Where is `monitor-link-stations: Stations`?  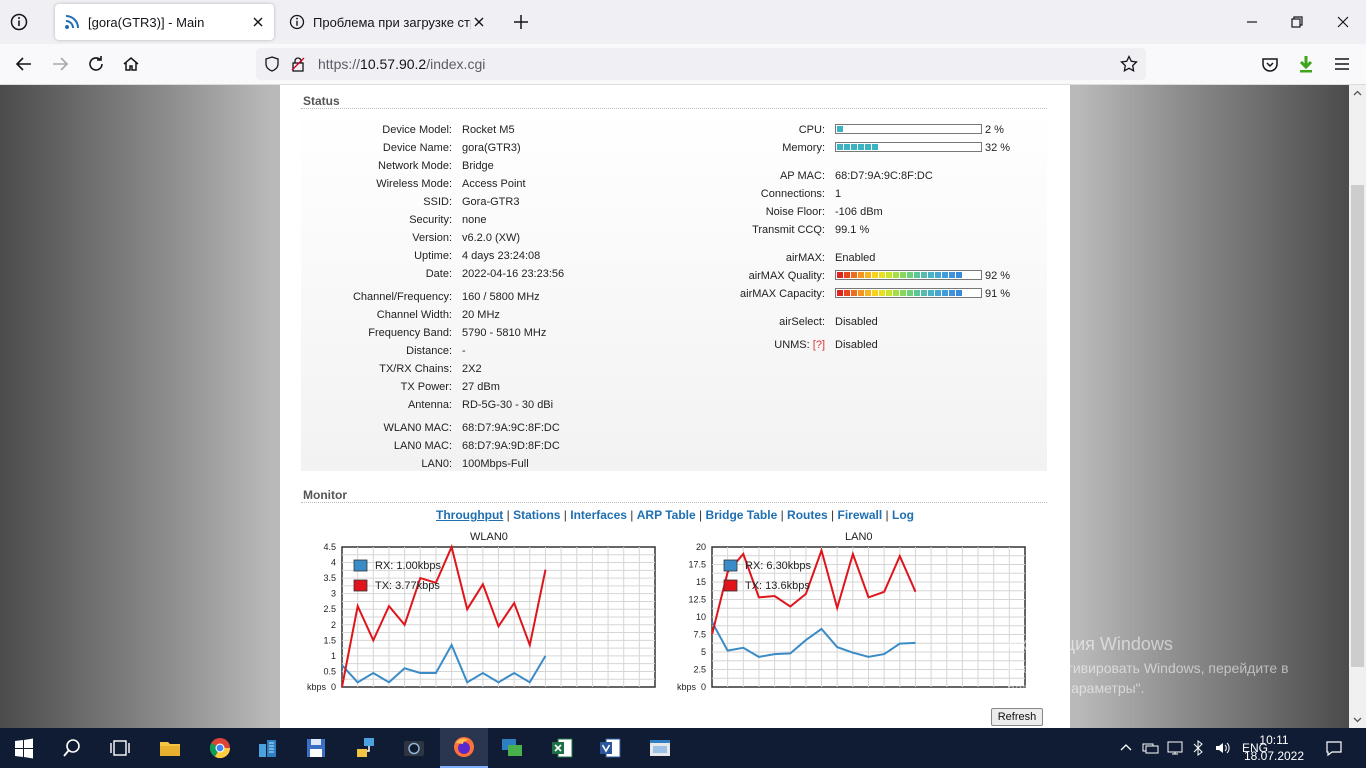
monitor-link-stations: Stations is located at coordinates (536, 515).